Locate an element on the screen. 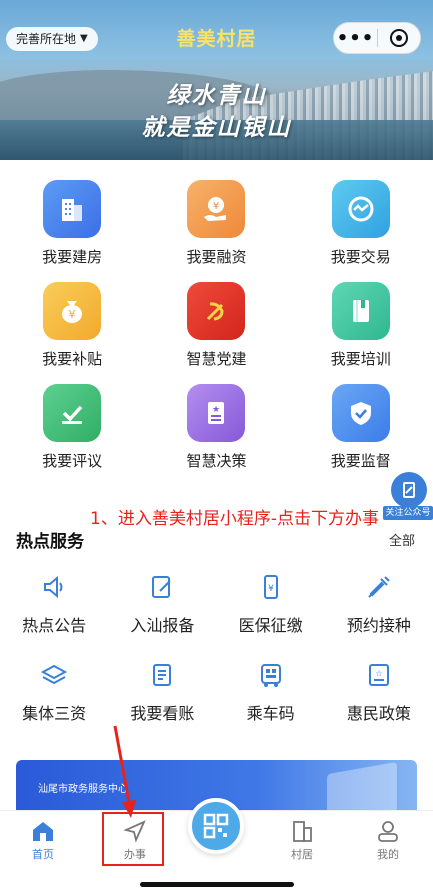 This screenshot has width=433, height=894. annotation-arrow is located at coordinates (124, 771).